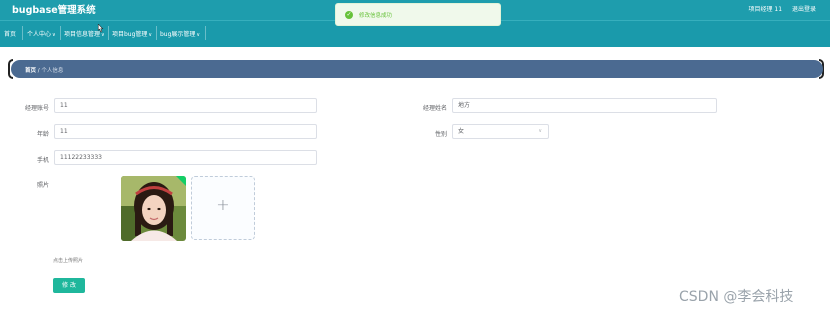  Describe the element at coordinates (153, 208) in the screenshot. I see `uploaded-photo` at that location.